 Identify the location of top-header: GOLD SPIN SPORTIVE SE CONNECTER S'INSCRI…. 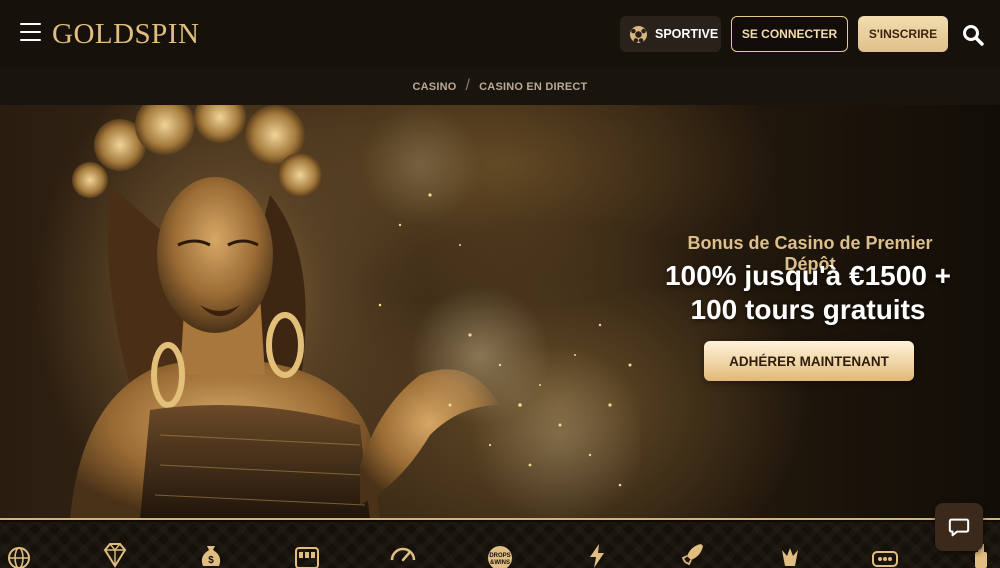
(500, 34).